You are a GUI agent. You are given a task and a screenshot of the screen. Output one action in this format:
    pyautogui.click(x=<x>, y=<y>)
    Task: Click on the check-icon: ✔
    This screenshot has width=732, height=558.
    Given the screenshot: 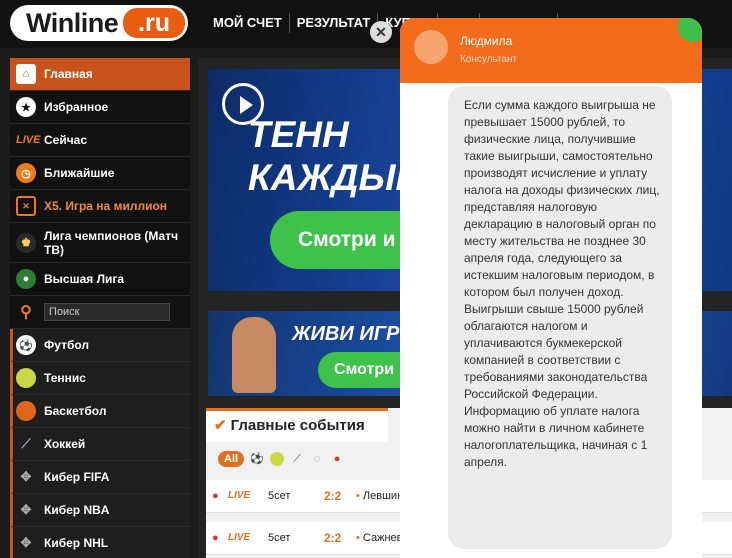 What is the action you would take?
    pyautogui.click(x=220, y=425)
    